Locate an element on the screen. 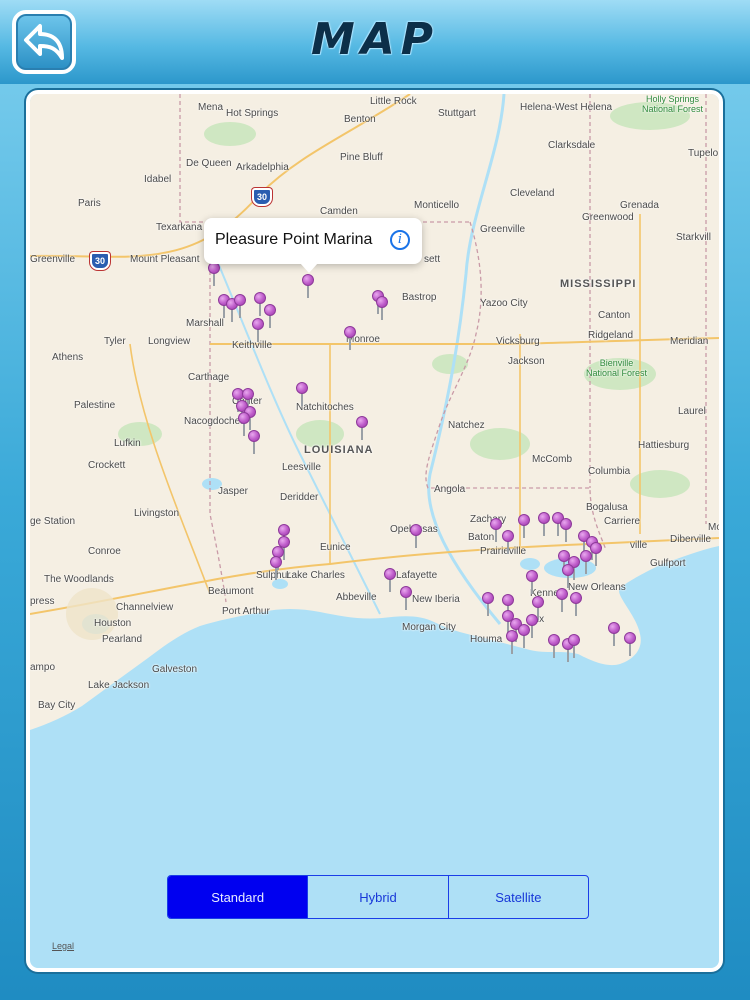 This screenshot has width=750, height=1000. map-type-standard: Standard is located at coordinates (238, 897).